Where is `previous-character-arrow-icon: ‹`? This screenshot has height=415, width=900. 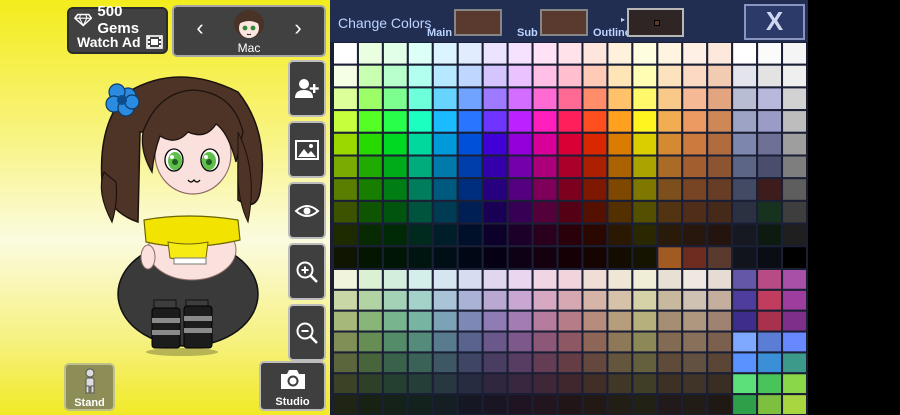
previous-character-arrow-icon: ‹ is located at coordinates (200, 28).